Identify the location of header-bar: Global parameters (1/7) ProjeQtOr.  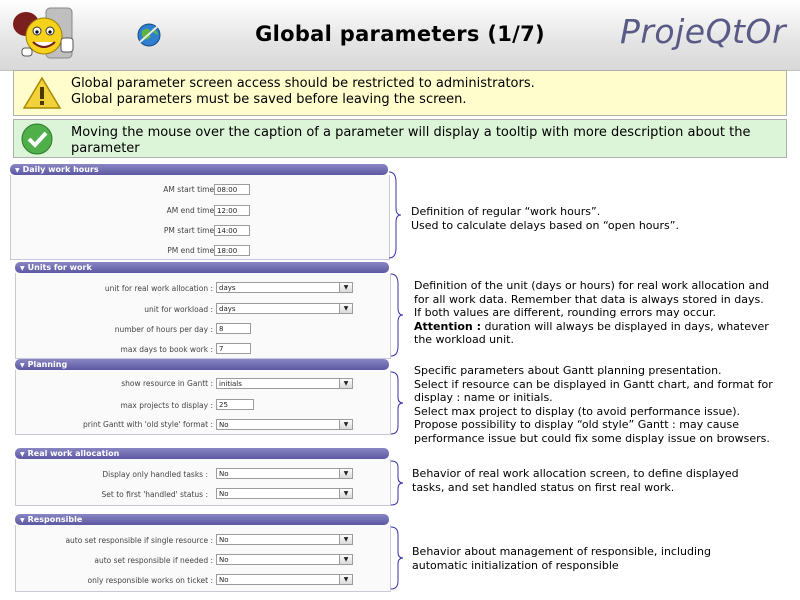
(400, 35).